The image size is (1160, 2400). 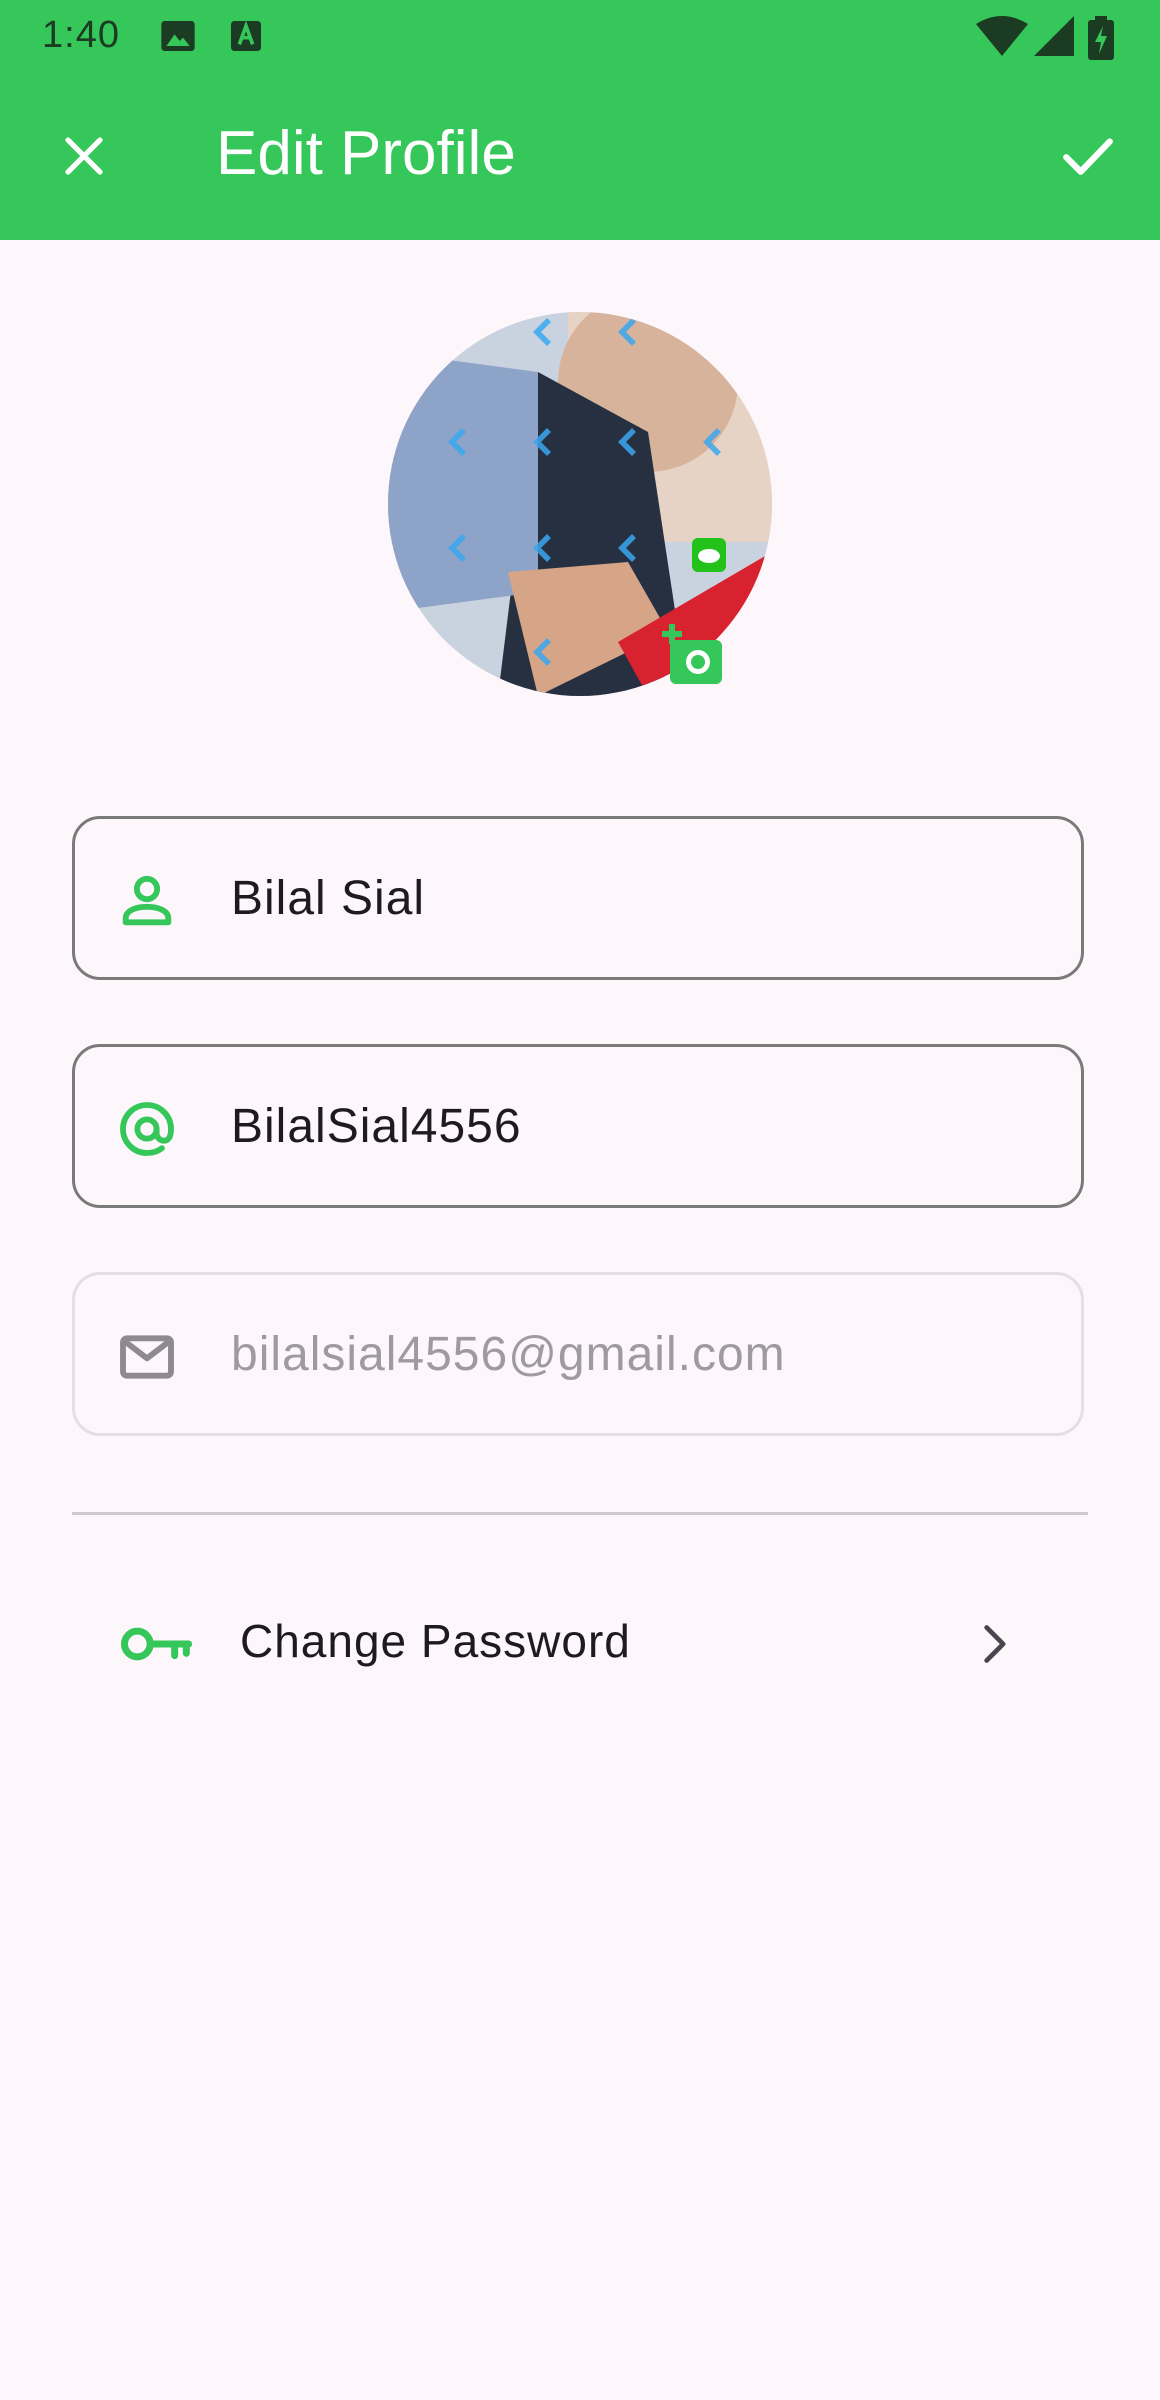 What do you see at coordinates (1002, 36) in the screenshot?
I see `wifi-icon` at bounding box center [1002, 36].